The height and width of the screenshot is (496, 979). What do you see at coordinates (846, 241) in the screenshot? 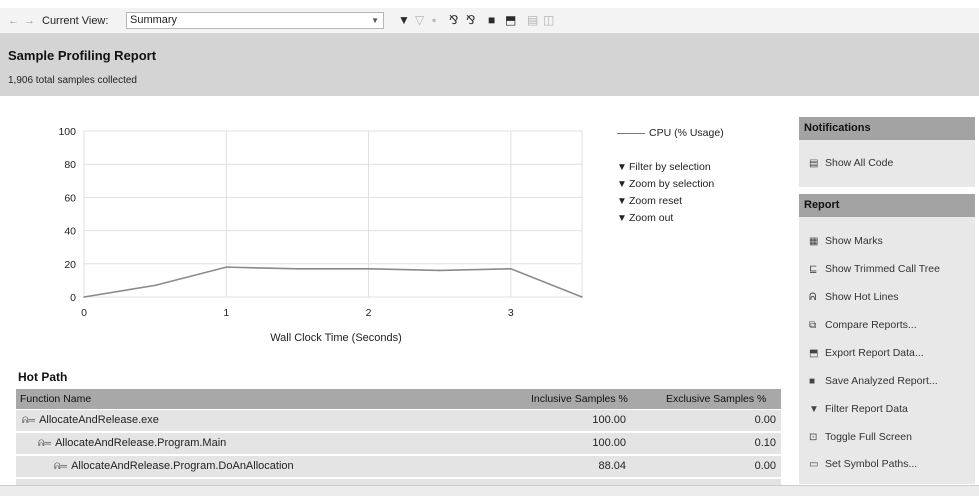
I see `show-marks-link: ▦ Show Marks` at bounding box center [846, 241].